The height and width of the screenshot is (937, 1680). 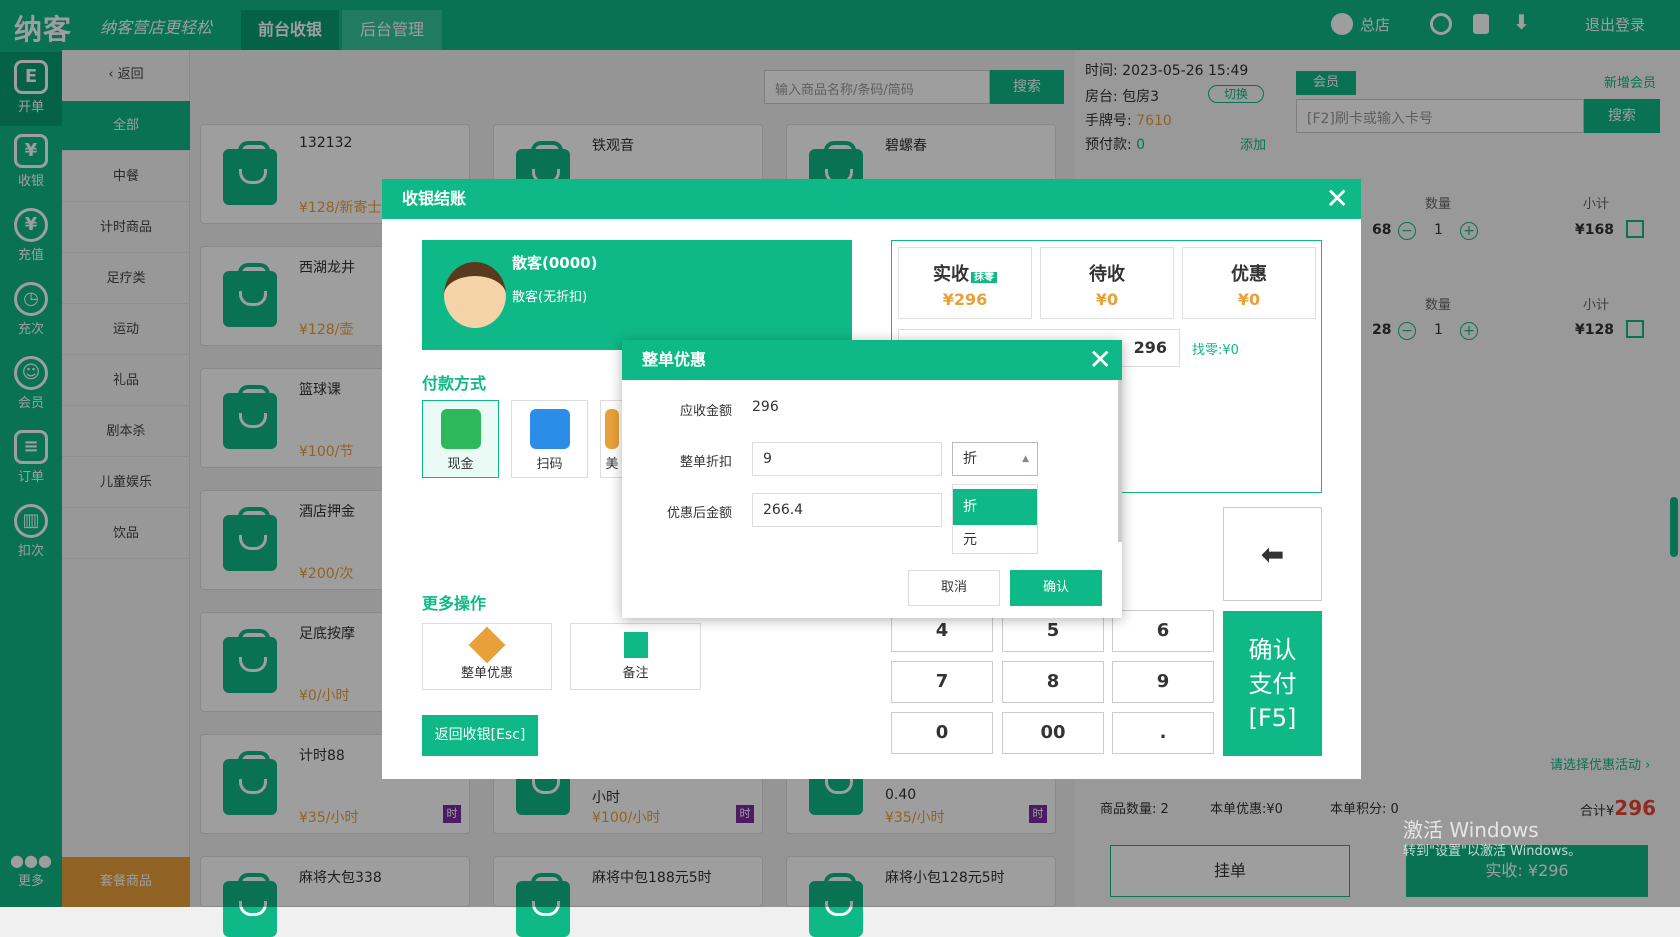 What do you see at coordinates (984, 277) in the screenshot?
I see `round-off-tag: 抹零` at bounding box center [984, 277].